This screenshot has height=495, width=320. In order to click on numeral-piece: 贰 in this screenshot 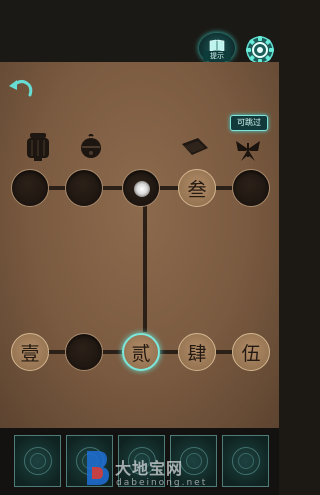, I will do `click(141, 352)`.